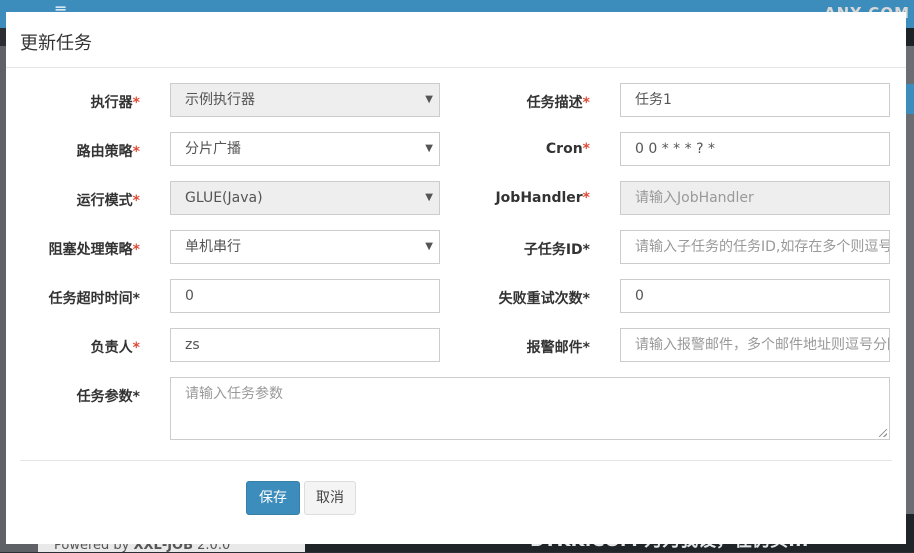 The width and height of the screenshot is (914, 553). Describe the element at coordinates (305, 247) in the screenshot. I see `block-strategy-select: 单机串行 ▼` at that location.